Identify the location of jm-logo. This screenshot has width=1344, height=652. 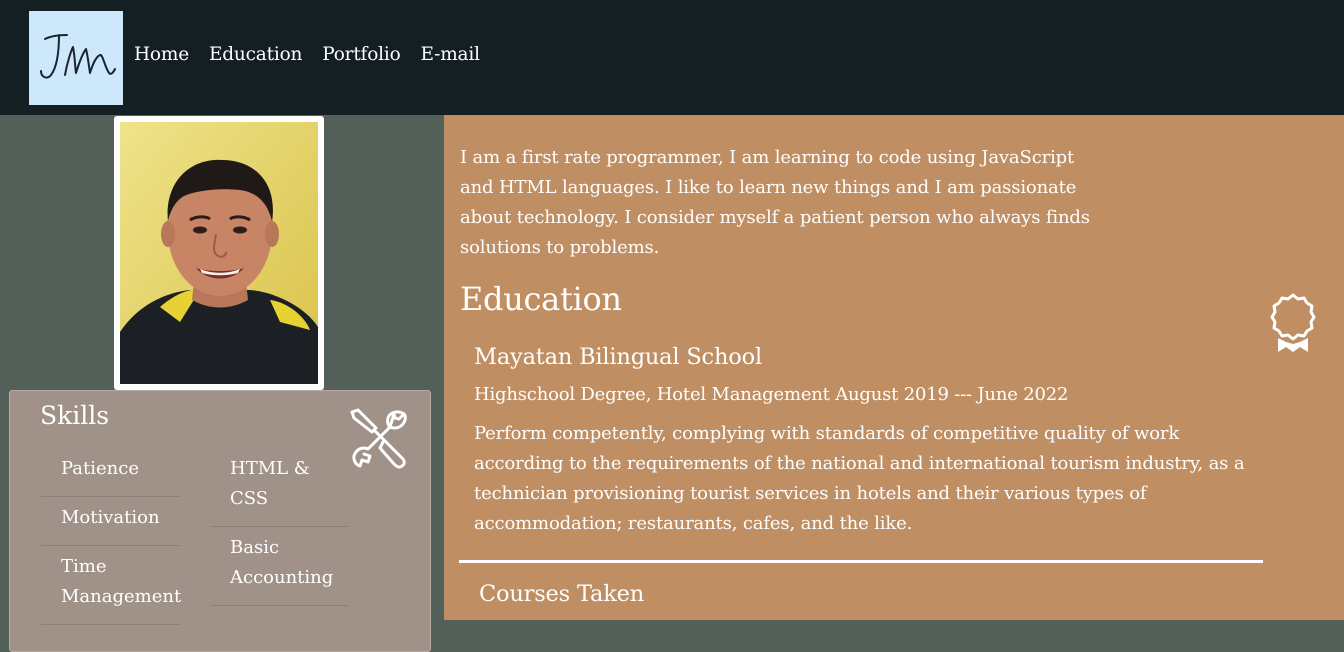
(76, 58).